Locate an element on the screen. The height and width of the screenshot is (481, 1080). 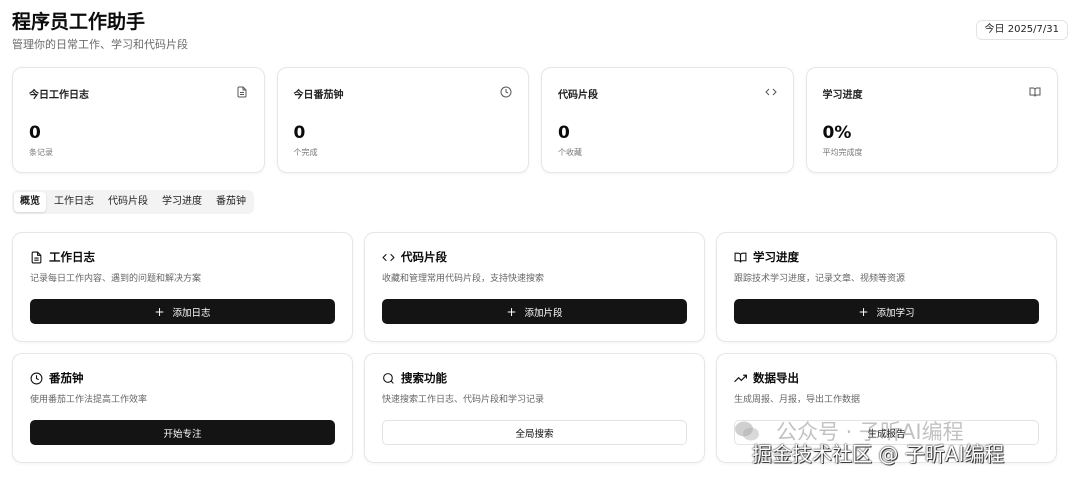
button-label: 开始专注 is located at coordinates (182, 434).